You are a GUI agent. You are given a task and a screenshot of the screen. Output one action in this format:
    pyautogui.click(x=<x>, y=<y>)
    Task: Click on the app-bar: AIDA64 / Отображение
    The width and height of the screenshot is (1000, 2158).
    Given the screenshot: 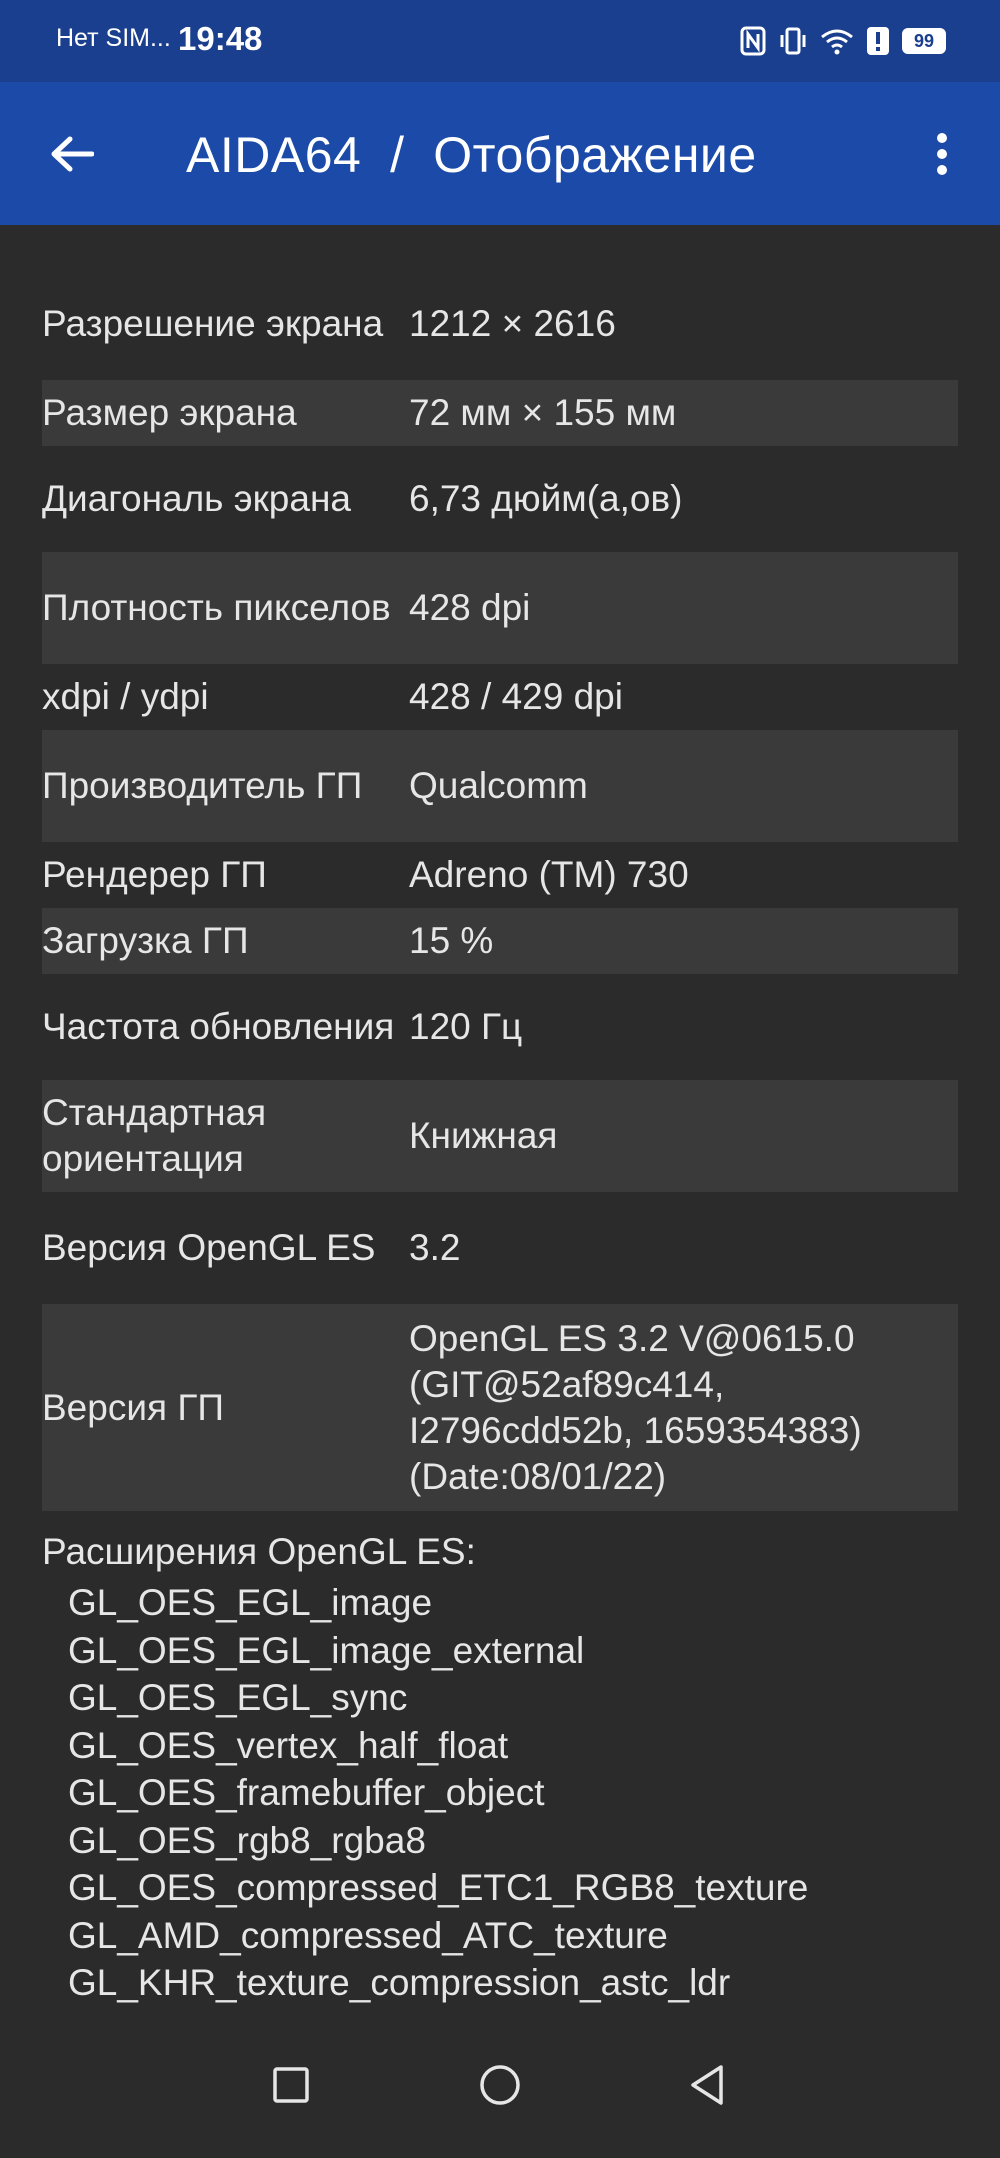 What is the action you would take?
    pyautogui.click(x=500, y=153)
    